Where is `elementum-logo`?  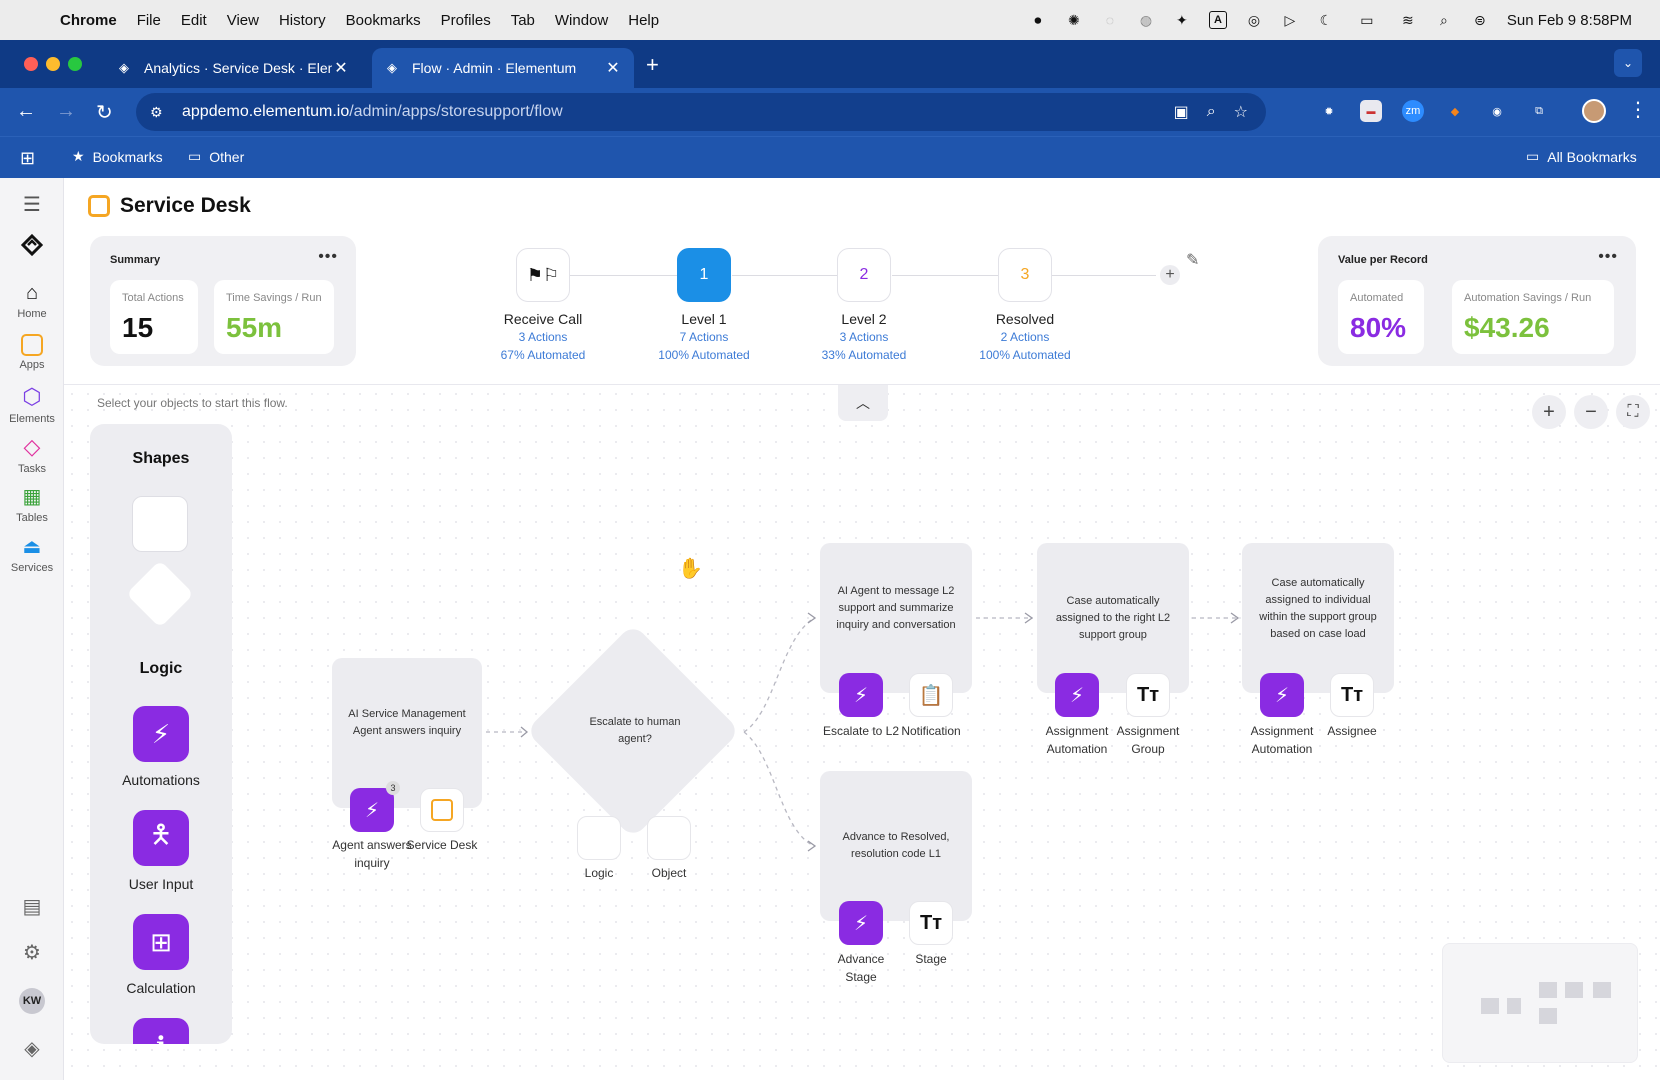
elementum-logo is located at coordinates (32, 246).